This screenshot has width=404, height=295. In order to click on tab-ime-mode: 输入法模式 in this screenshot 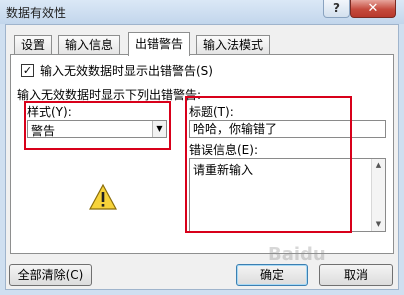, I will do `click(233, 45)`.